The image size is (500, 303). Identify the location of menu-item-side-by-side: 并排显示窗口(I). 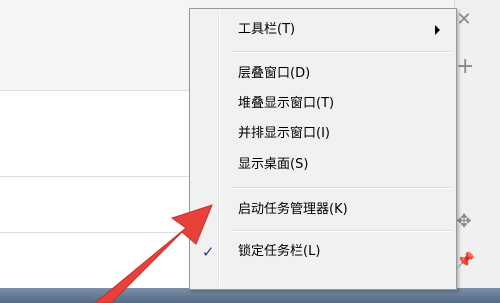
(323, 134).